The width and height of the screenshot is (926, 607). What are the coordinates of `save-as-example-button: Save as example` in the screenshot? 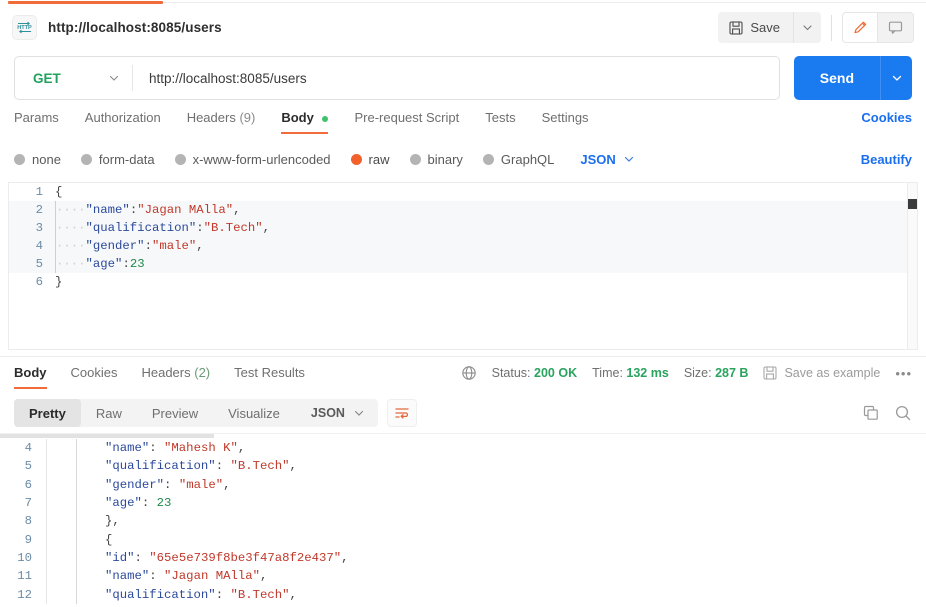 It's located at (821, 373).